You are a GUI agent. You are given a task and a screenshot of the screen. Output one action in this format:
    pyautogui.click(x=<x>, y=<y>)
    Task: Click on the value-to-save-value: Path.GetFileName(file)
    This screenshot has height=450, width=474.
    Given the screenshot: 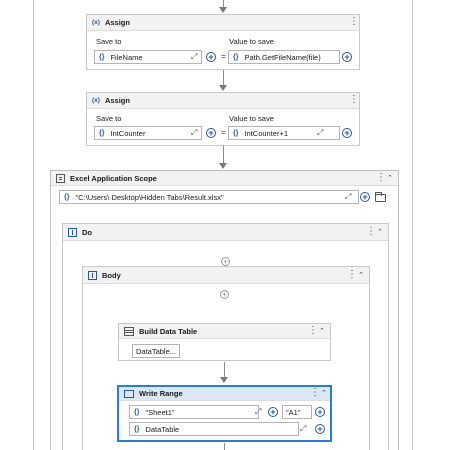 What is the action you would take?
    pyautogui.click(x=282, y=57)
    